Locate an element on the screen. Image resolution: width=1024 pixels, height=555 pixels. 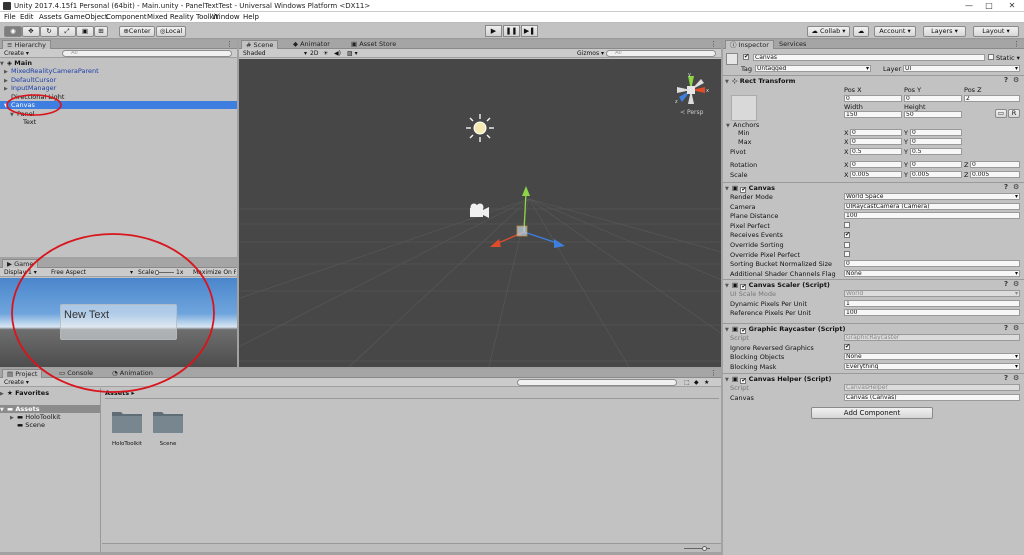
assets-root-row: ▼ ▬ Assets is located at coordinates (50, 409).